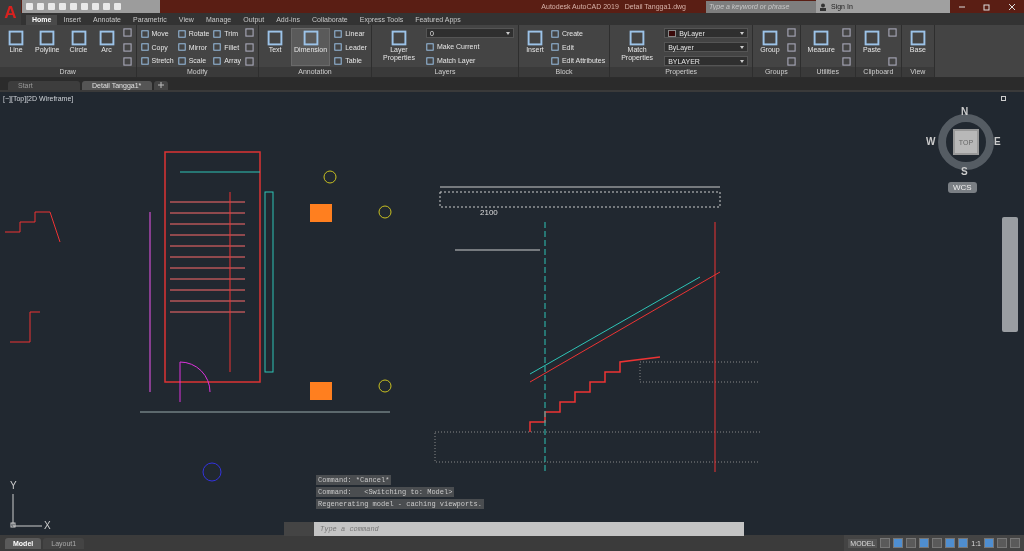  Describe the element at coordinates (997, 141) in the screenshot. I see `compass-label: E` at that location.